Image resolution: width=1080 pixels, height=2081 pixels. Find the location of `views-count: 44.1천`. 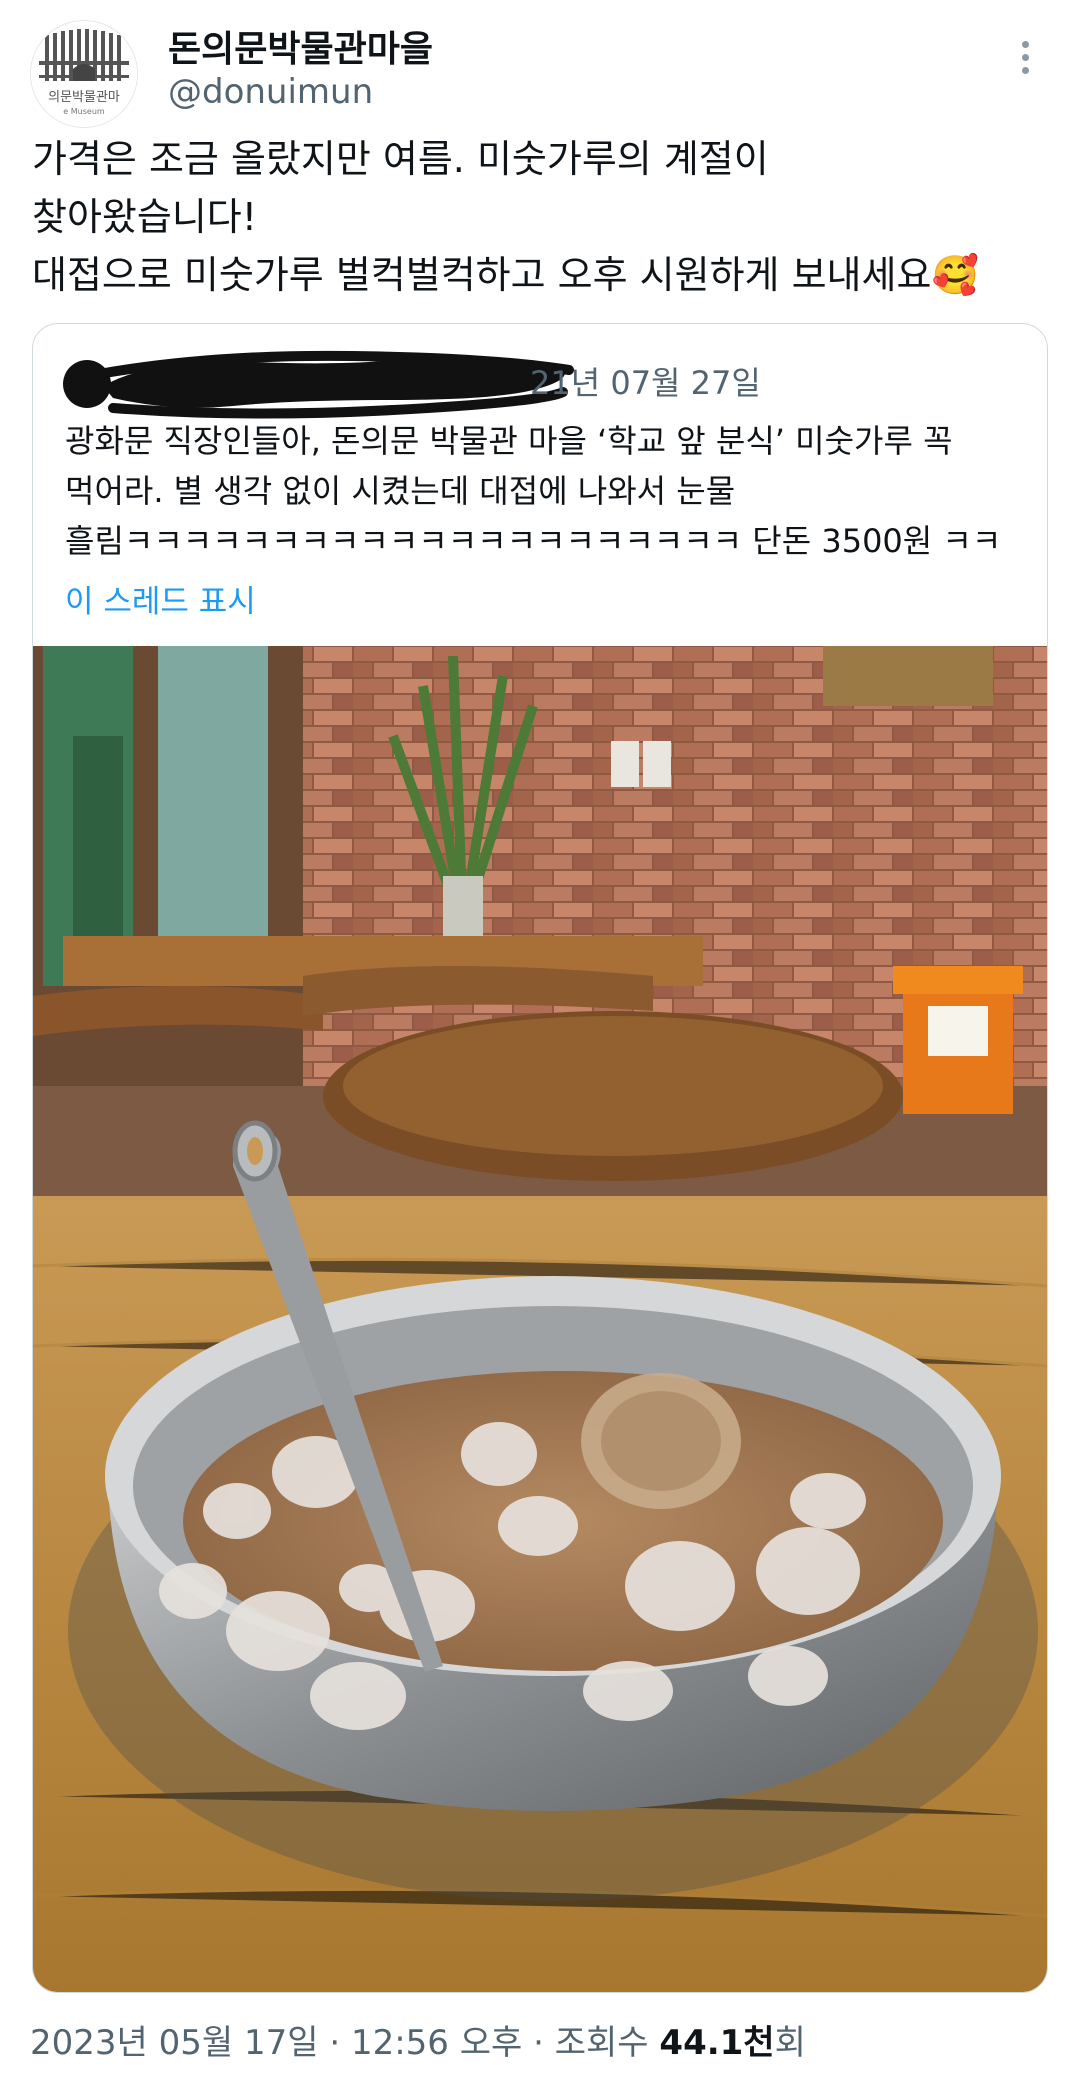

views-count: 44.1천 is located at coordinates (716, 2043).